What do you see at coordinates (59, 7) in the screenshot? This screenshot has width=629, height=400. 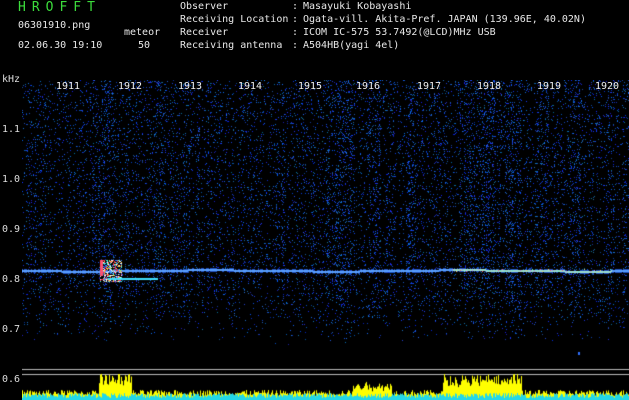 I see `app-title: HROFFT` at bounding box center [59, 7].